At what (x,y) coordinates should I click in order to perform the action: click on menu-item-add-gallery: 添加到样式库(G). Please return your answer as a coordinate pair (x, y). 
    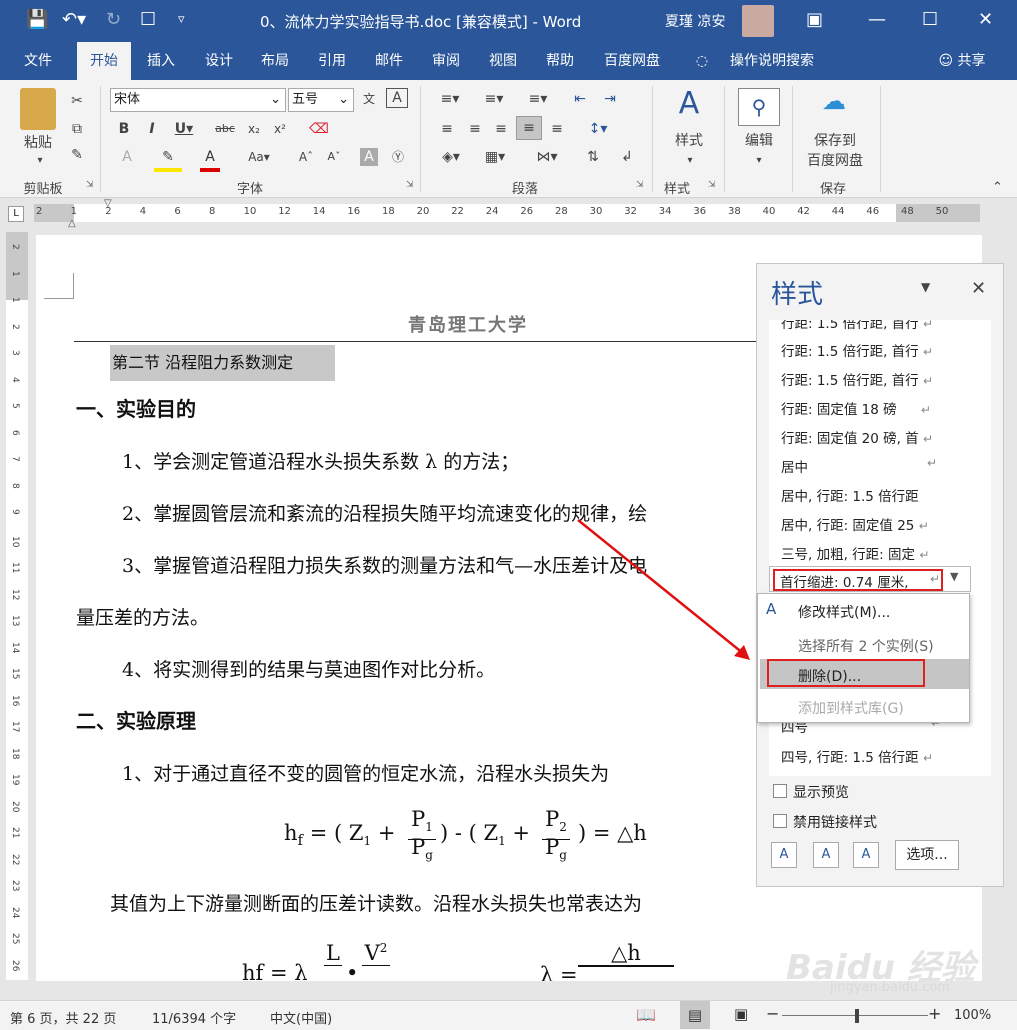
    Looking at the image, I should click on (851, 708).